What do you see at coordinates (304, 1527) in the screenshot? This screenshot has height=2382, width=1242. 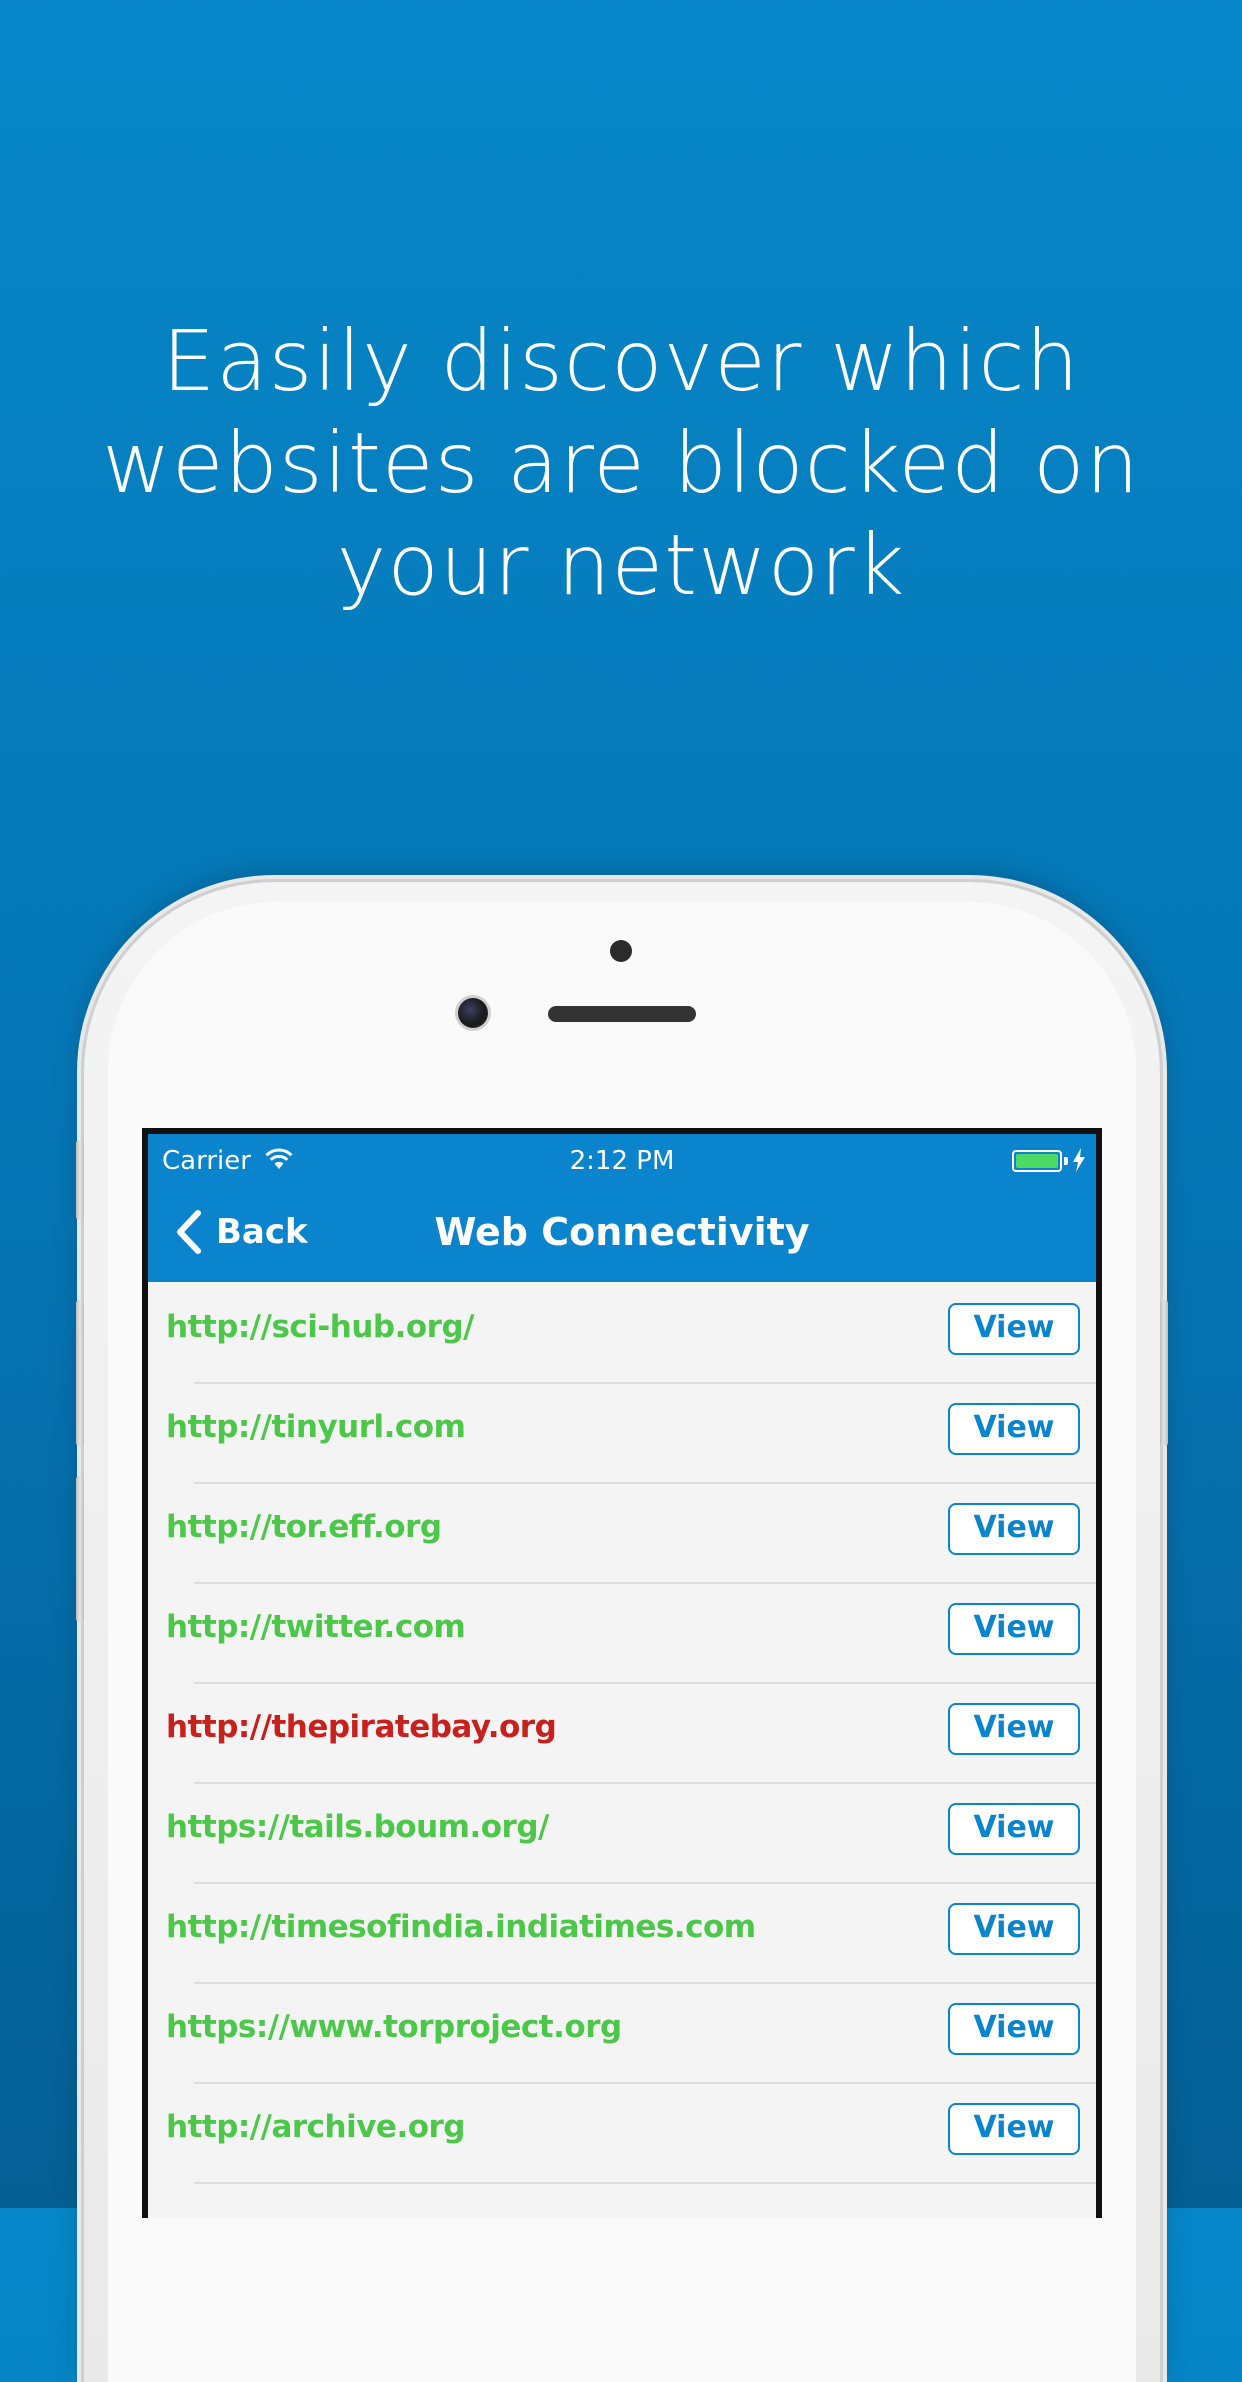 I see `website-url: http://tor.eff.org` at bounding box center [304, 1527].